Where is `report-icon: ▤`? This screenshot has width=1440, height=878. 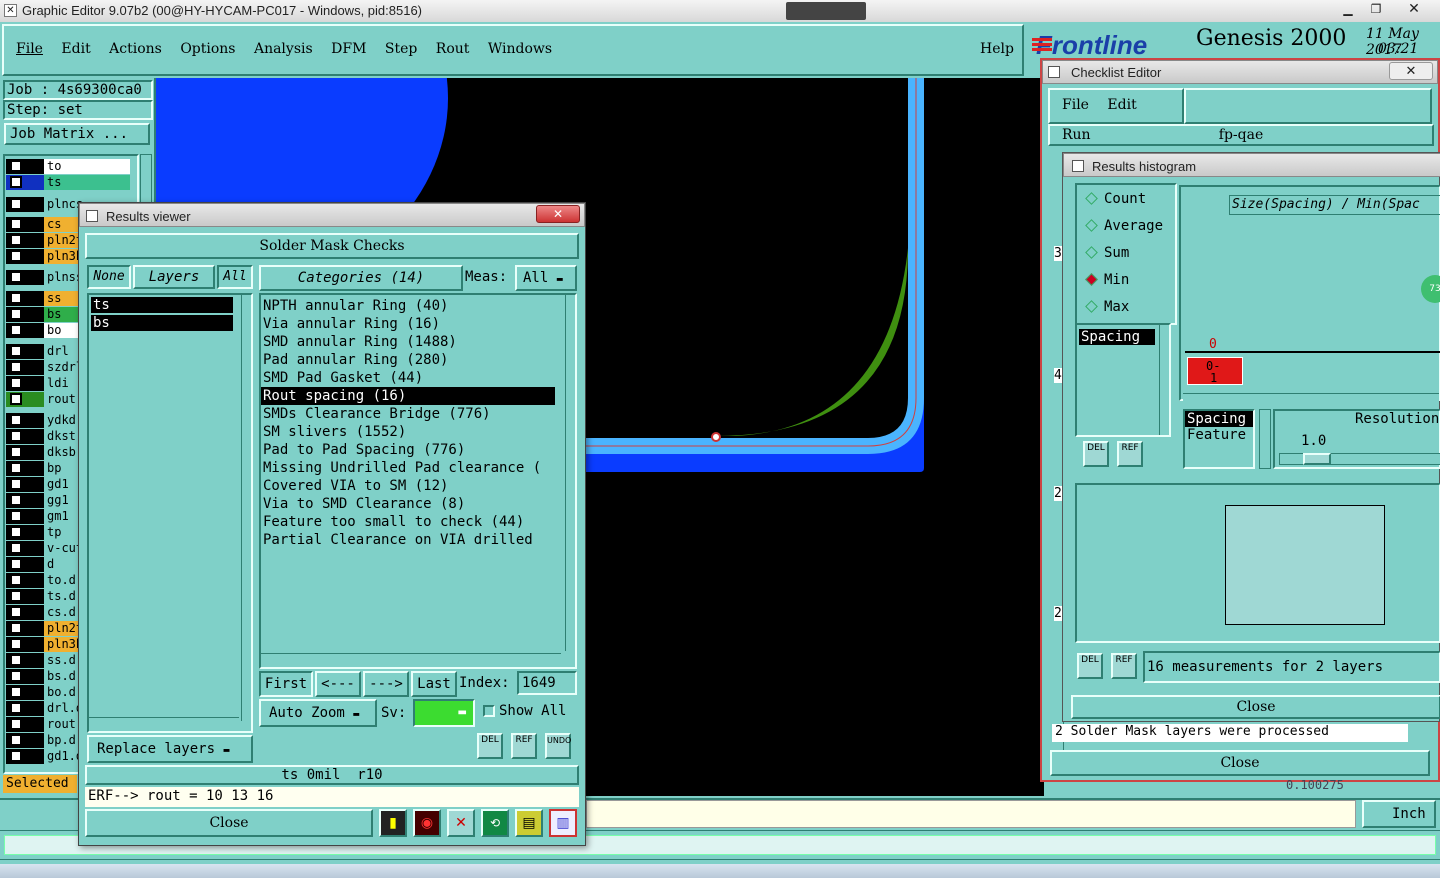 report-icon: ▤ is located at coordinates (529, 823).